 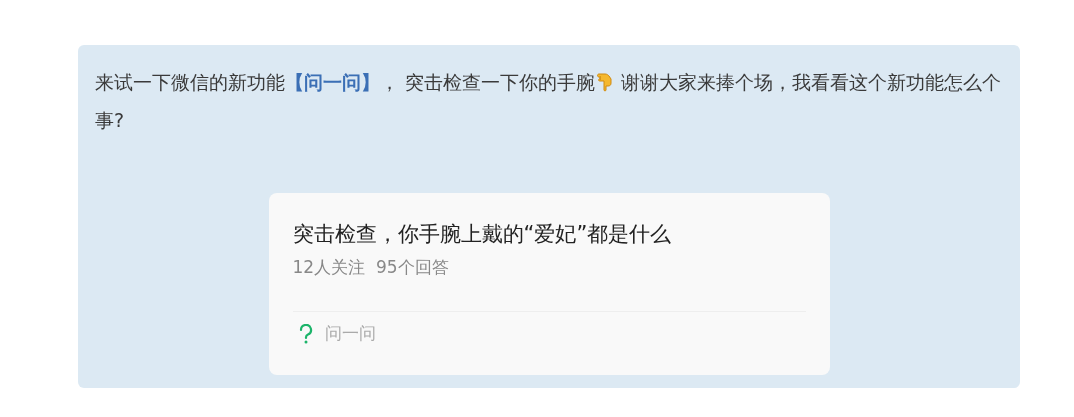 I want to click on question-mark-icon, so click(x=305, y=333).